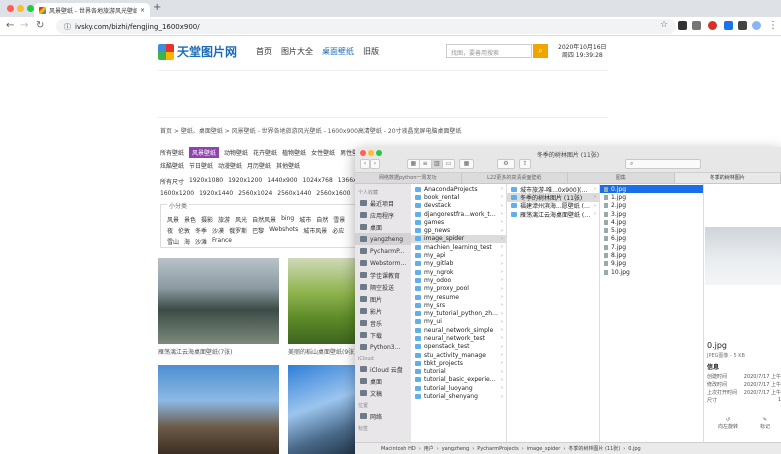 Image resolution: width=781 pixels, height=454 pixels. I want to click on folder-row: tutorial_basic_experience ›, so click(458, 380).